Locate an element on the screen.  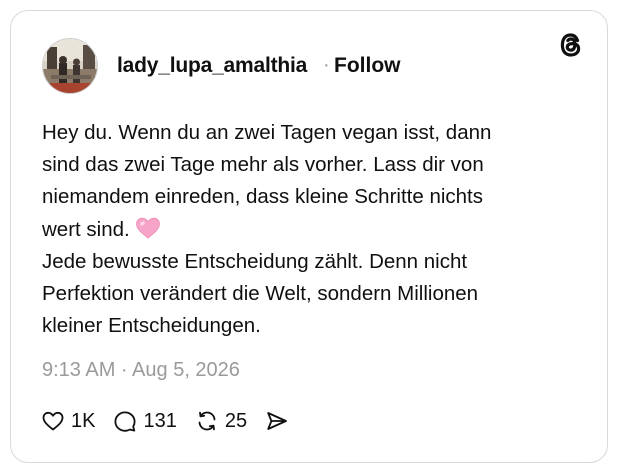
post-text-line-with-emoji: wert sind. is located at coordinates (319, 230).